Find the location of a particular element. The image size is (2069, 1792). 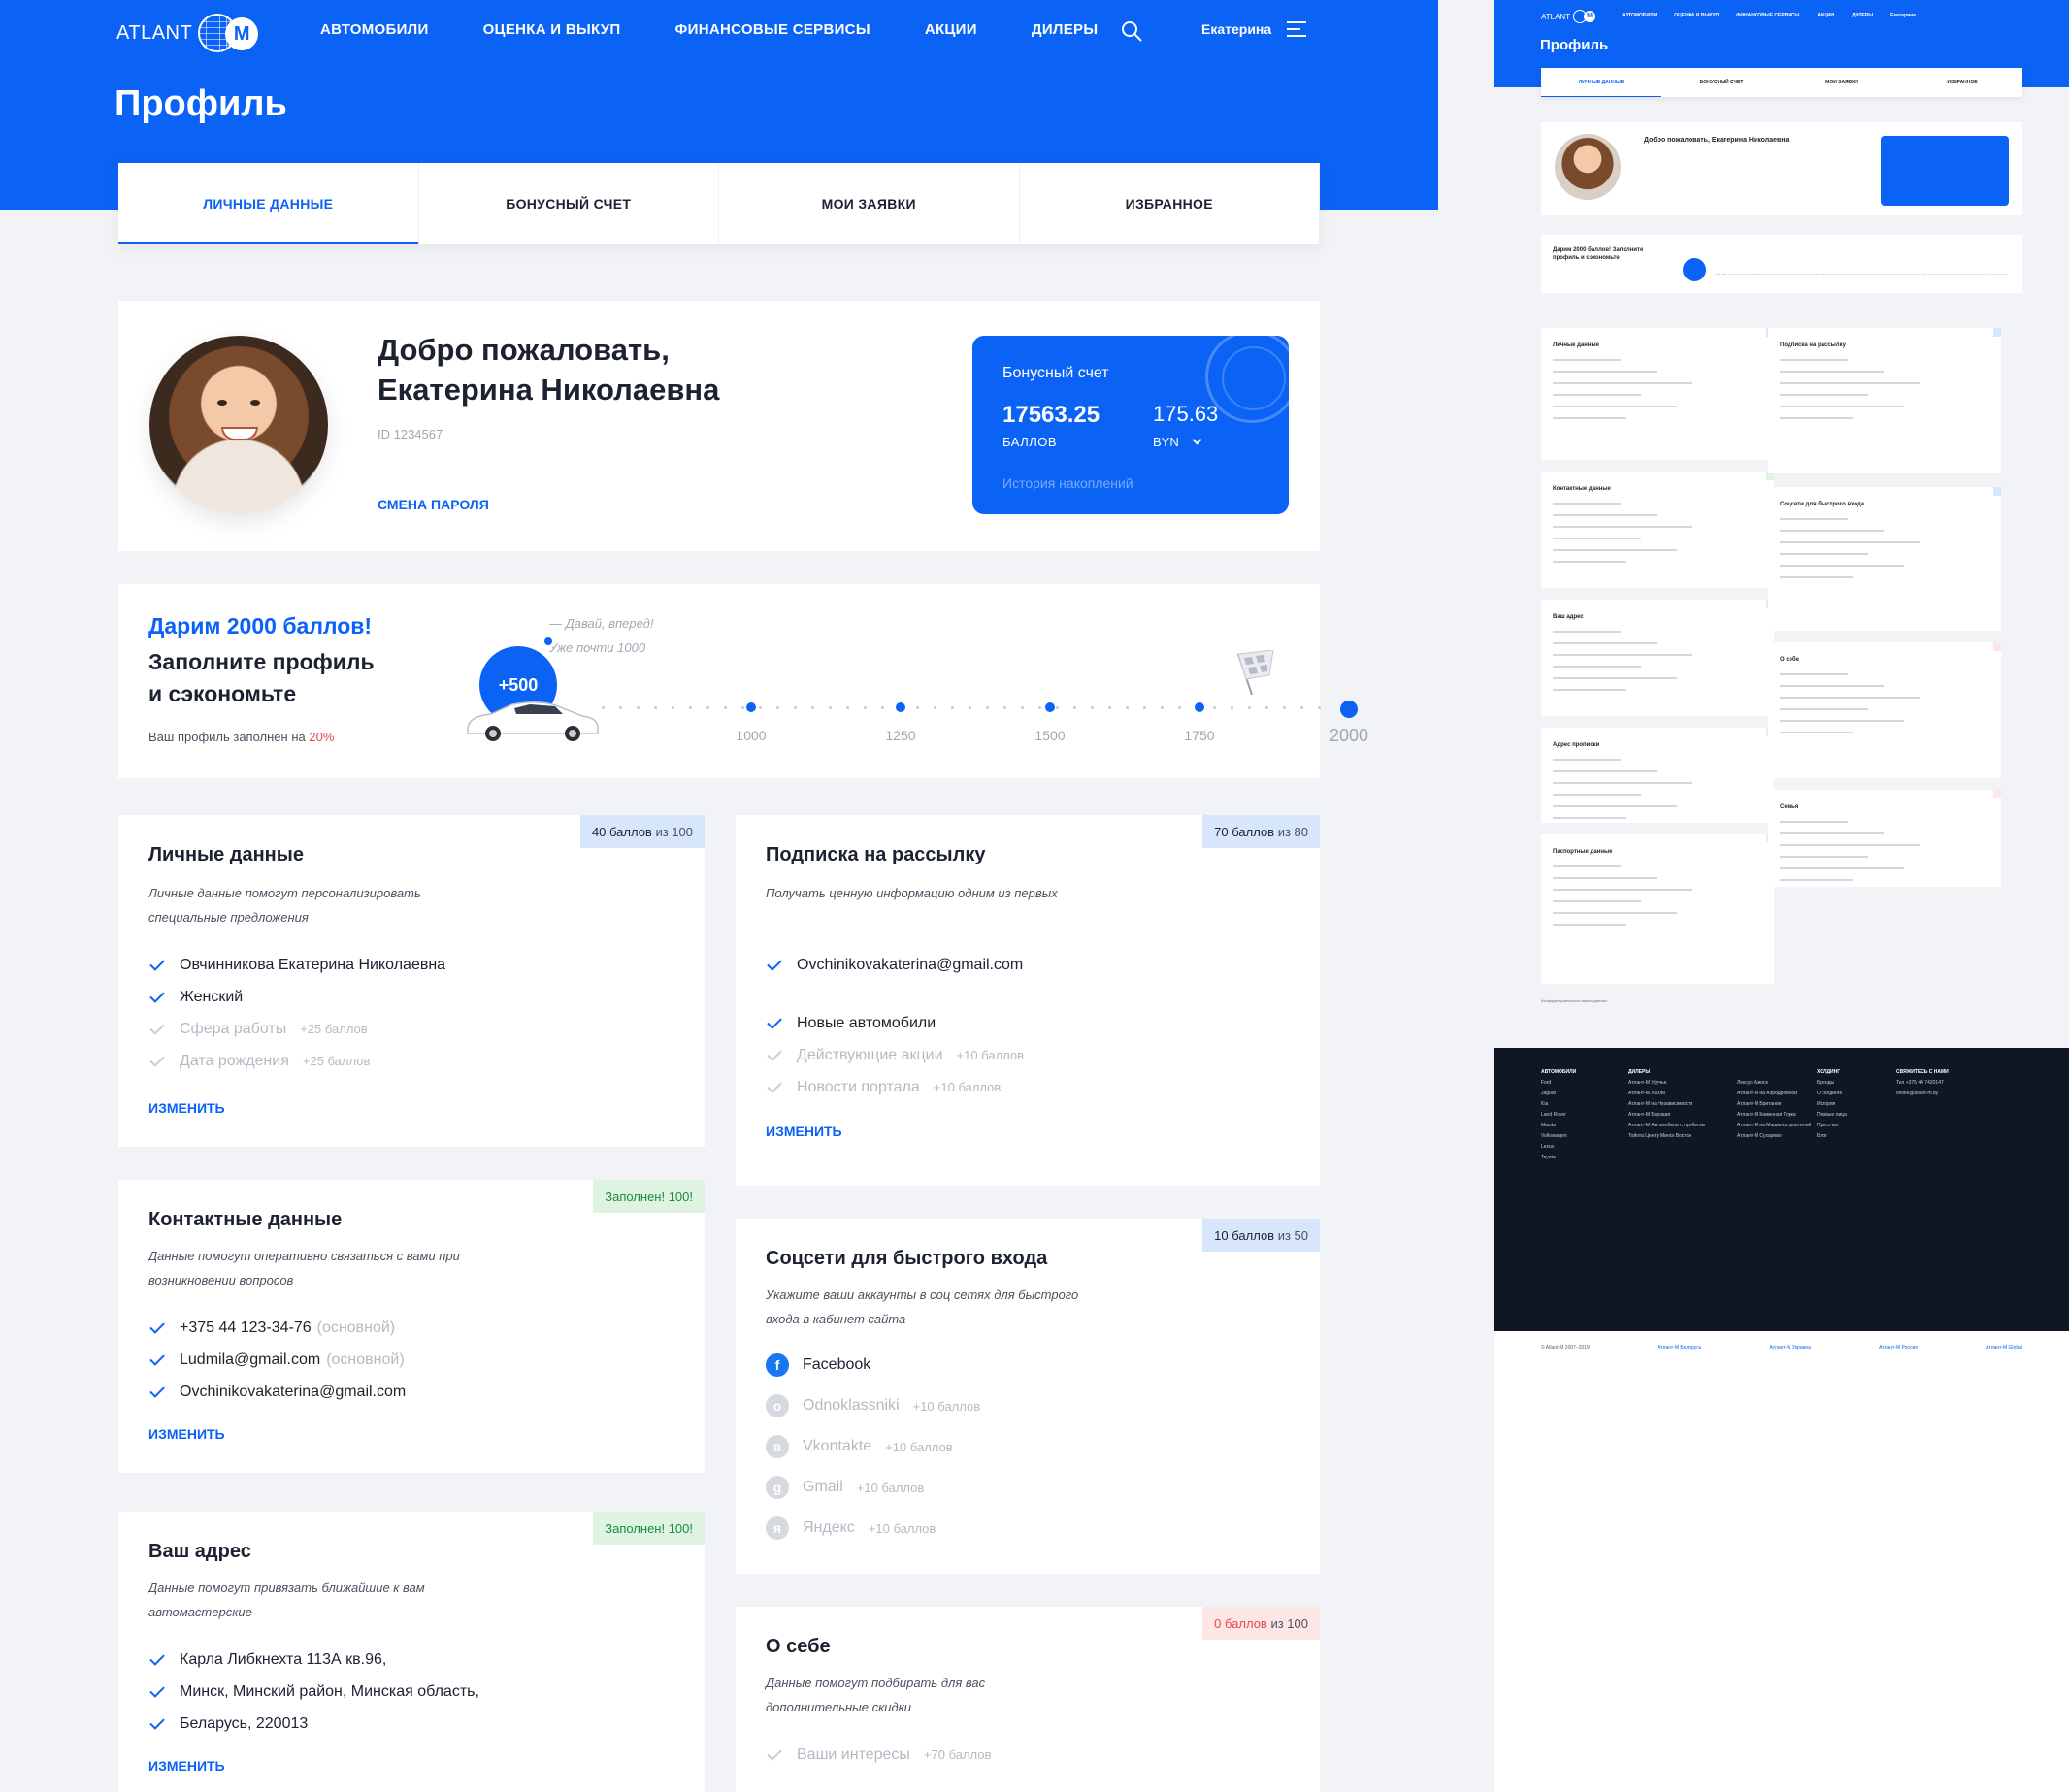

menu-icon is located at coordinates (1297, 29).